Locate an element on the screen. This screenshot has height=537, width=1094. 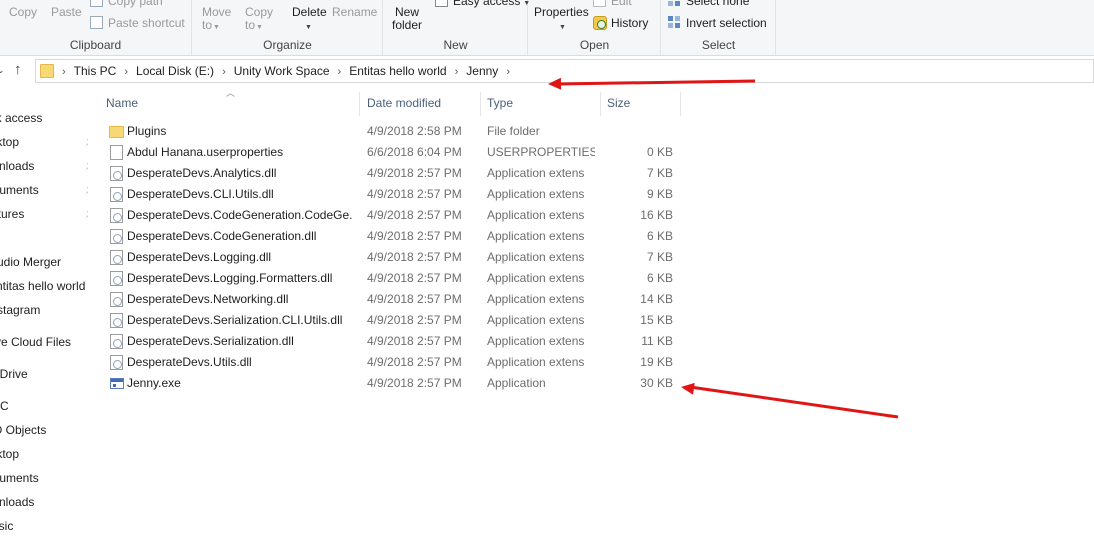
invert-selection-button: Invert selection is located at coordinates (717, 23).